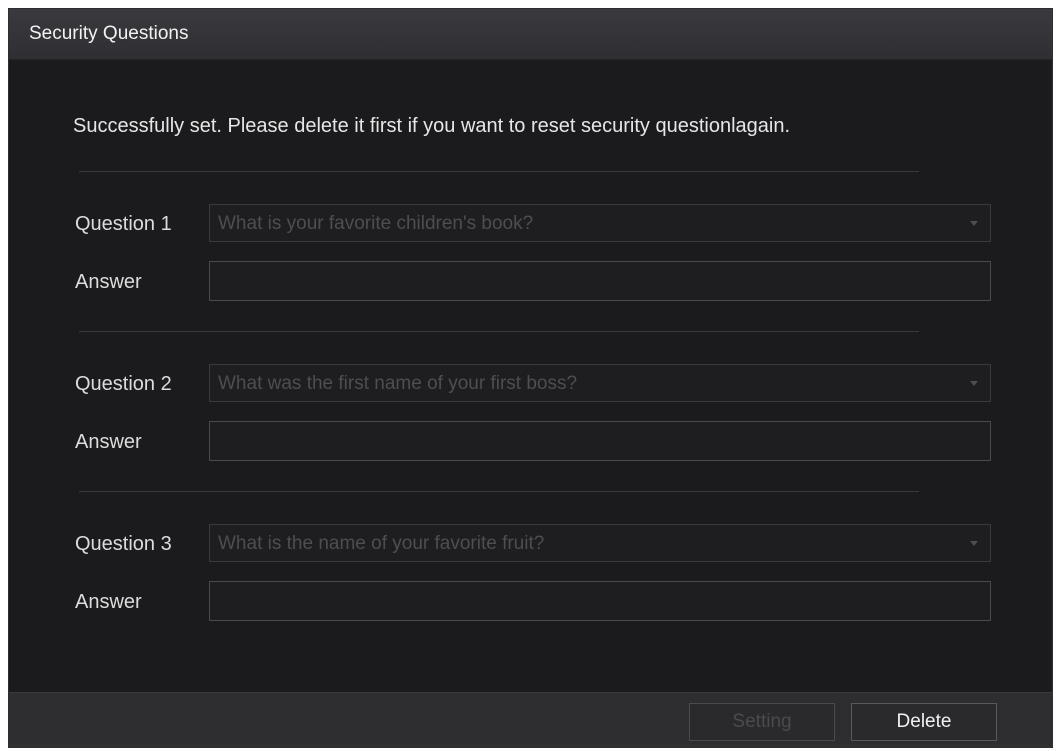 Image resolution: width=1060 pixels, height=751 pixels. I want to click on answer-3-input, so click(600, 601).